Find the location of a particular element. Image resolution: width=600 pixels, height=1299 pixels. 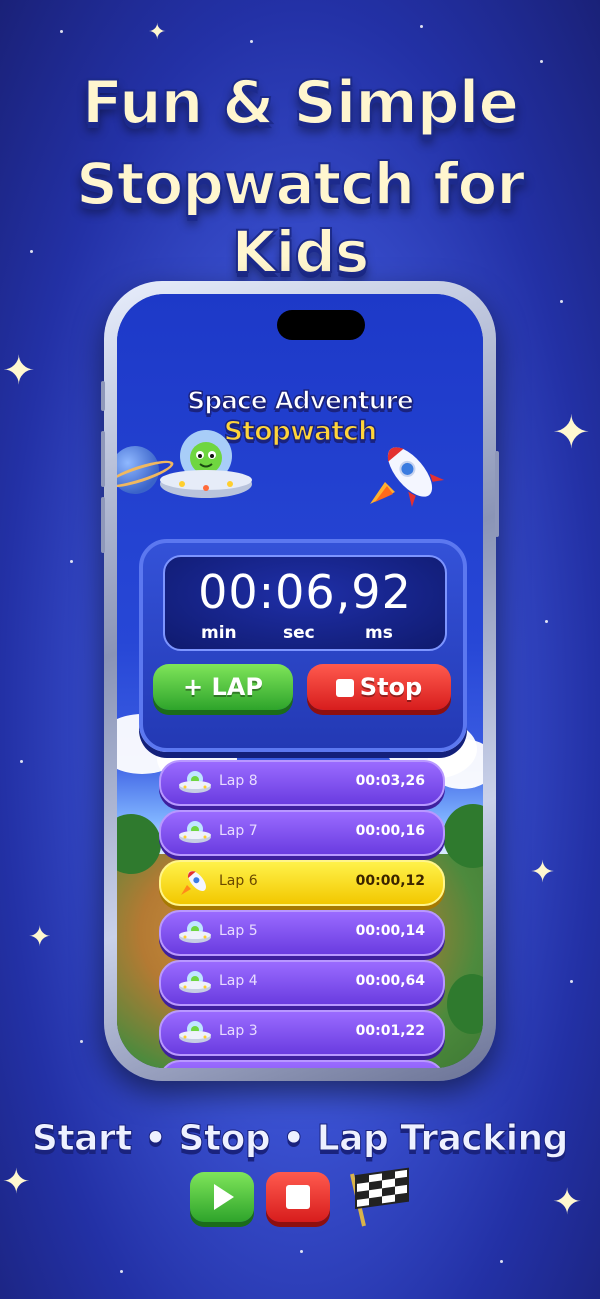

lap-row: Lap 8 00:03,26 is located at coordinates (302, 783).